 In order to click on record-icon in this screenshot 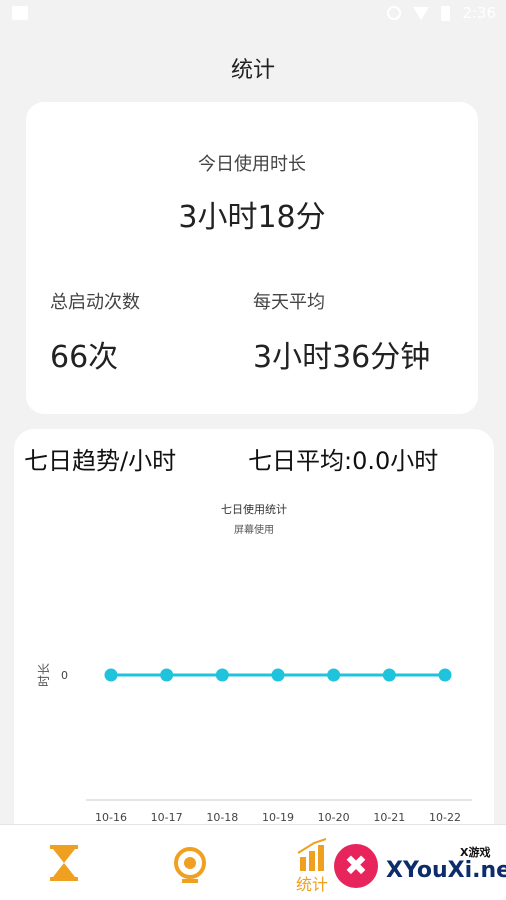, I will do `click(190, 865)`.